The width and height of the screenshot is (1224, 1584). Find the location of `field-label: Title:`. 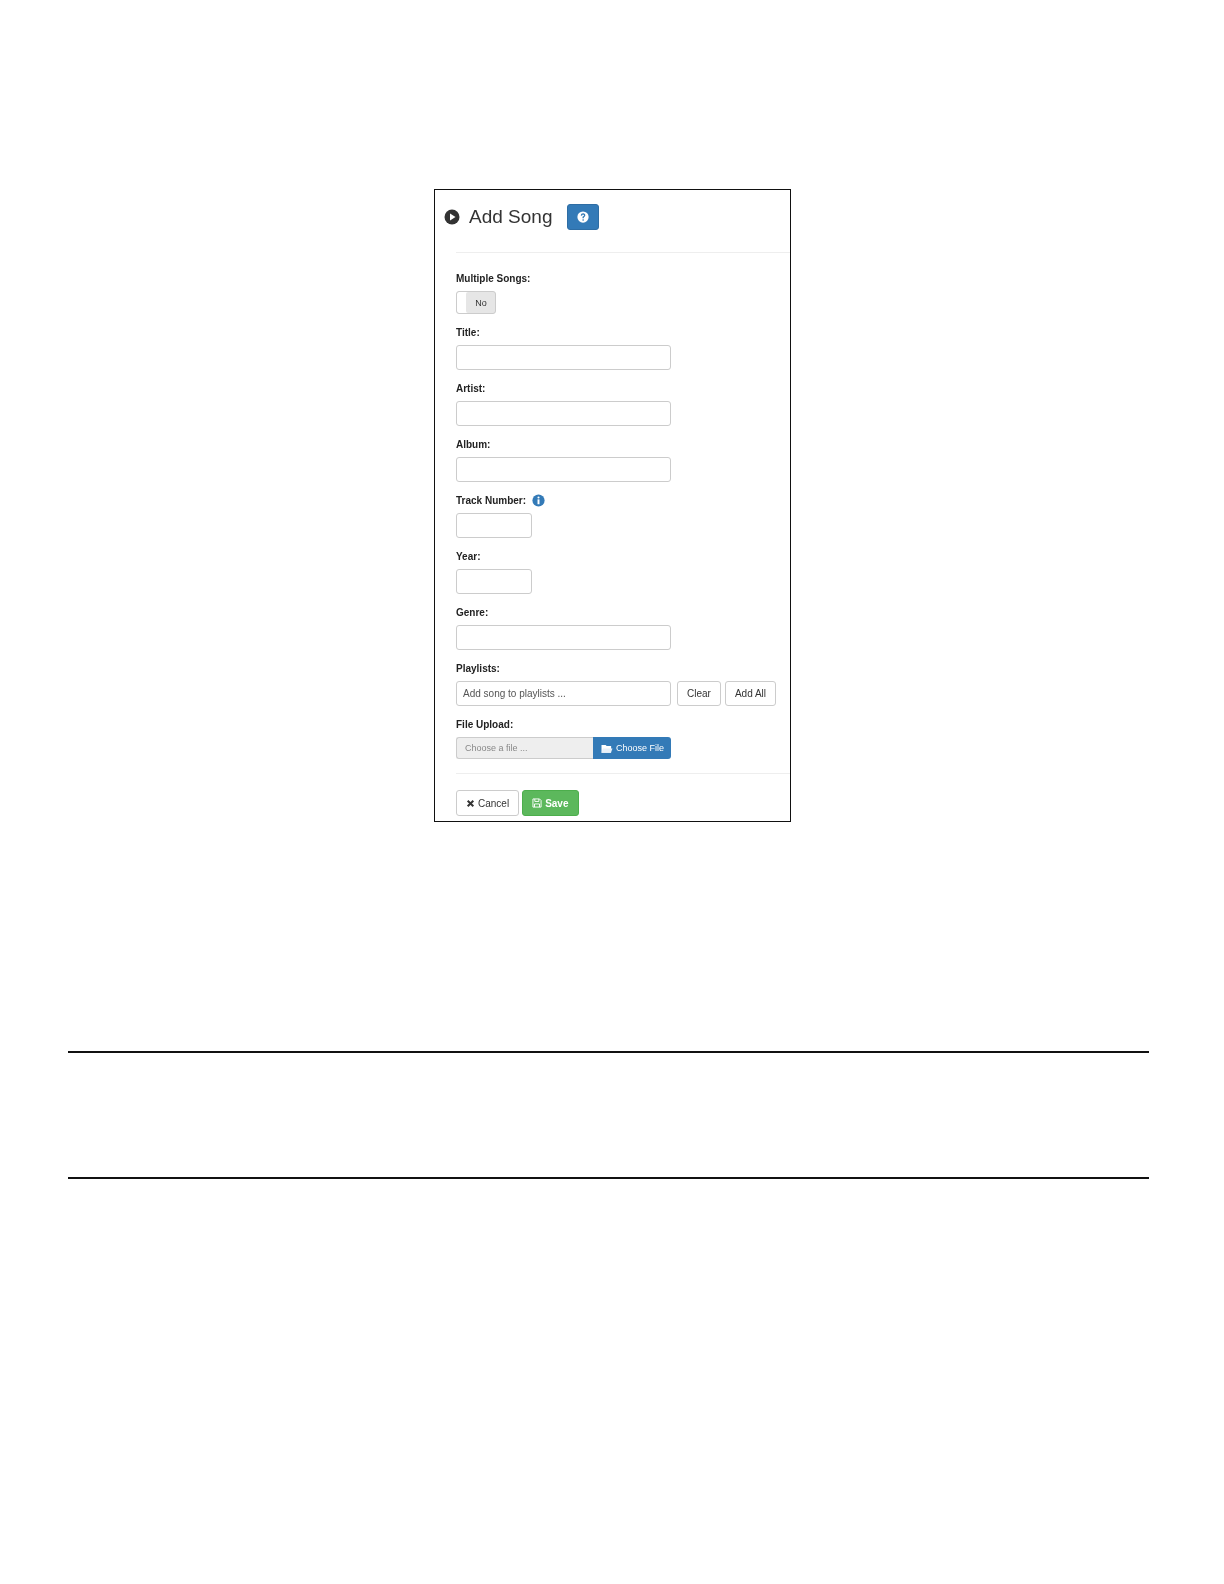

field-label: Title: is located at coordinates (468, 332).